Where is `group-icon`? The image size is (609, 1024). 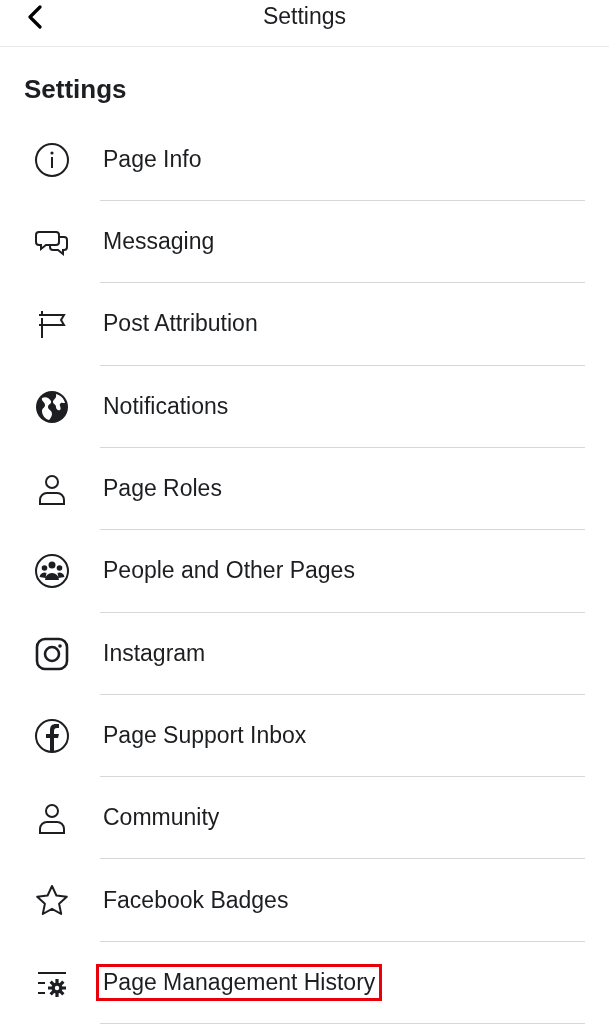
group-icon is located at coordinates (52, 571).